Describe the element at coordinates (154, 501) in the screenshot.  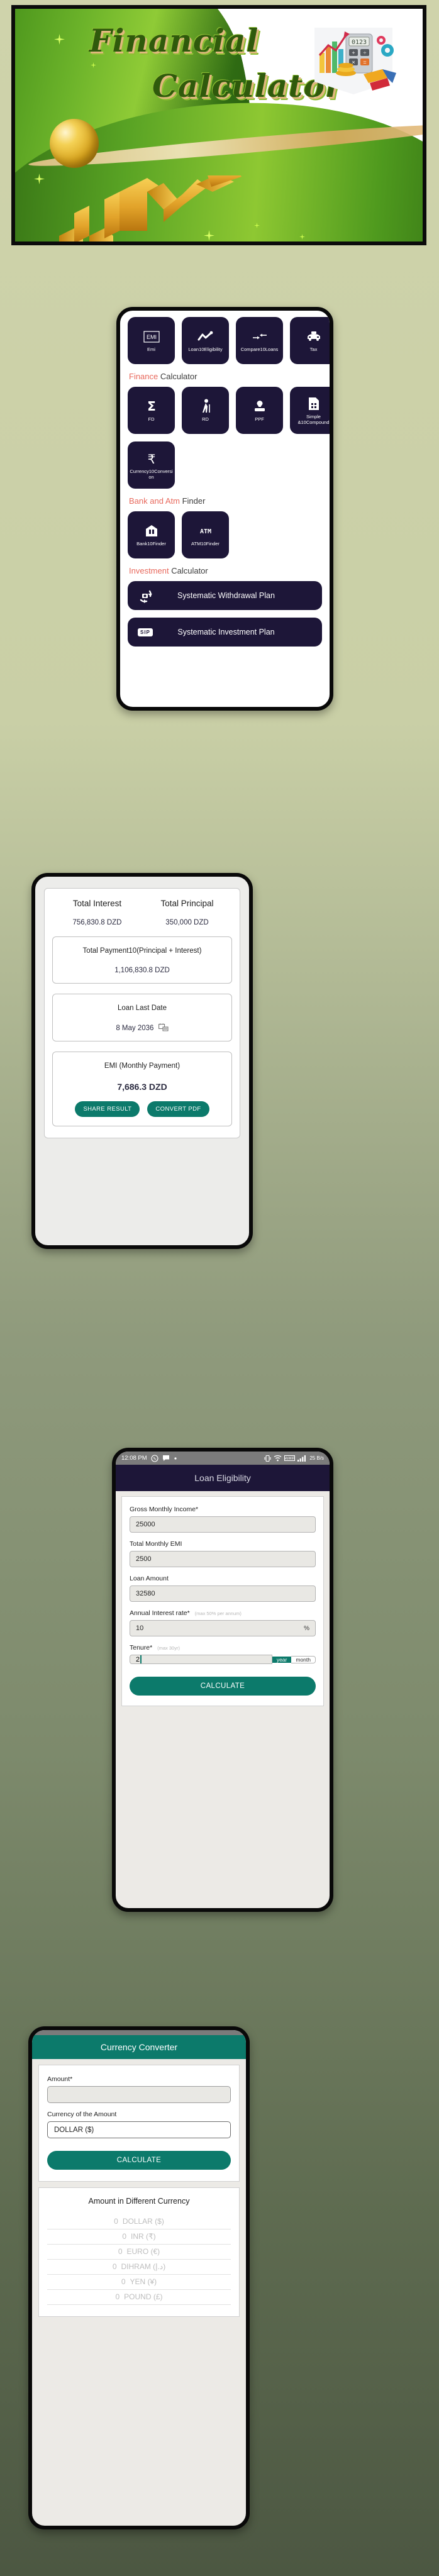
I see `section-accent: Bank and Atm` at that location.